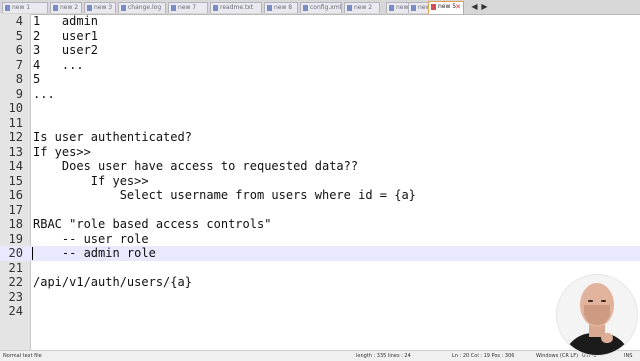 The width and height of the screenshot is (640, 361). What do you see at coordinates (320, 239) in the screenshot?
I see `editor-line: 19 -- user role` at bounding box center [320, 239].